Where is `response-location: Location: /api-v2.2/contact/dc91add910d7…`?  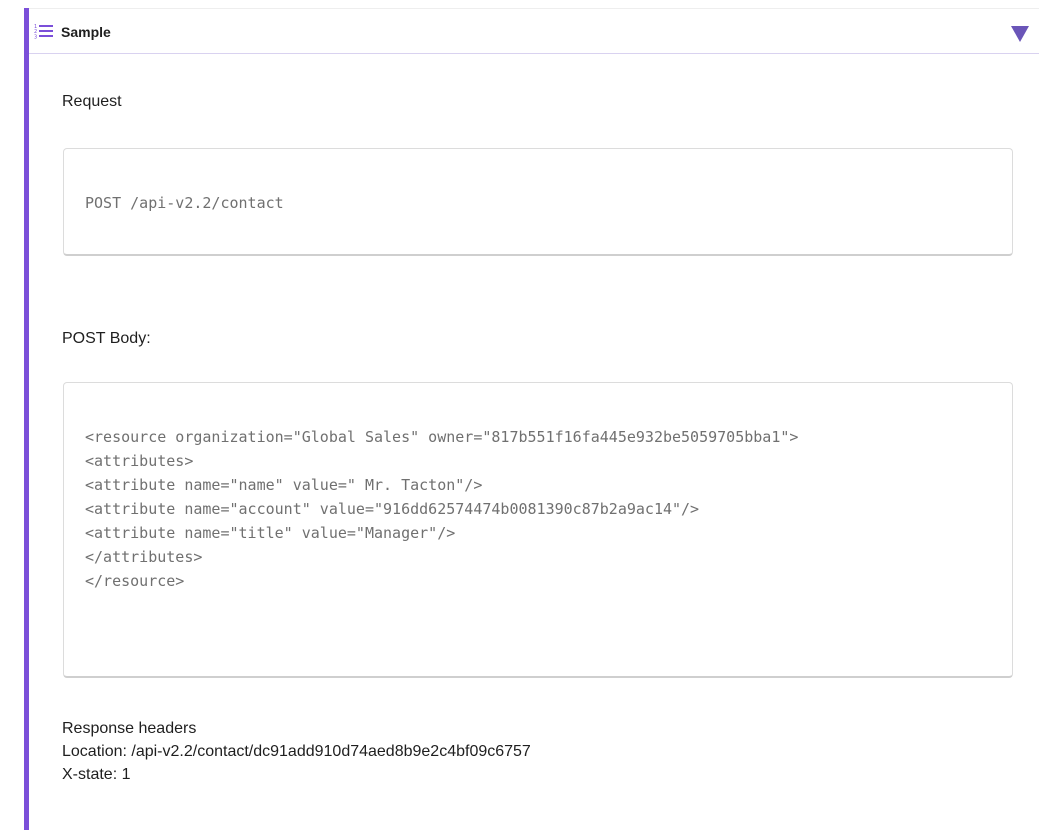 response-location: Location: /api-v2.2/contact/dc91add910d7… is located at coordinates (296, 751).